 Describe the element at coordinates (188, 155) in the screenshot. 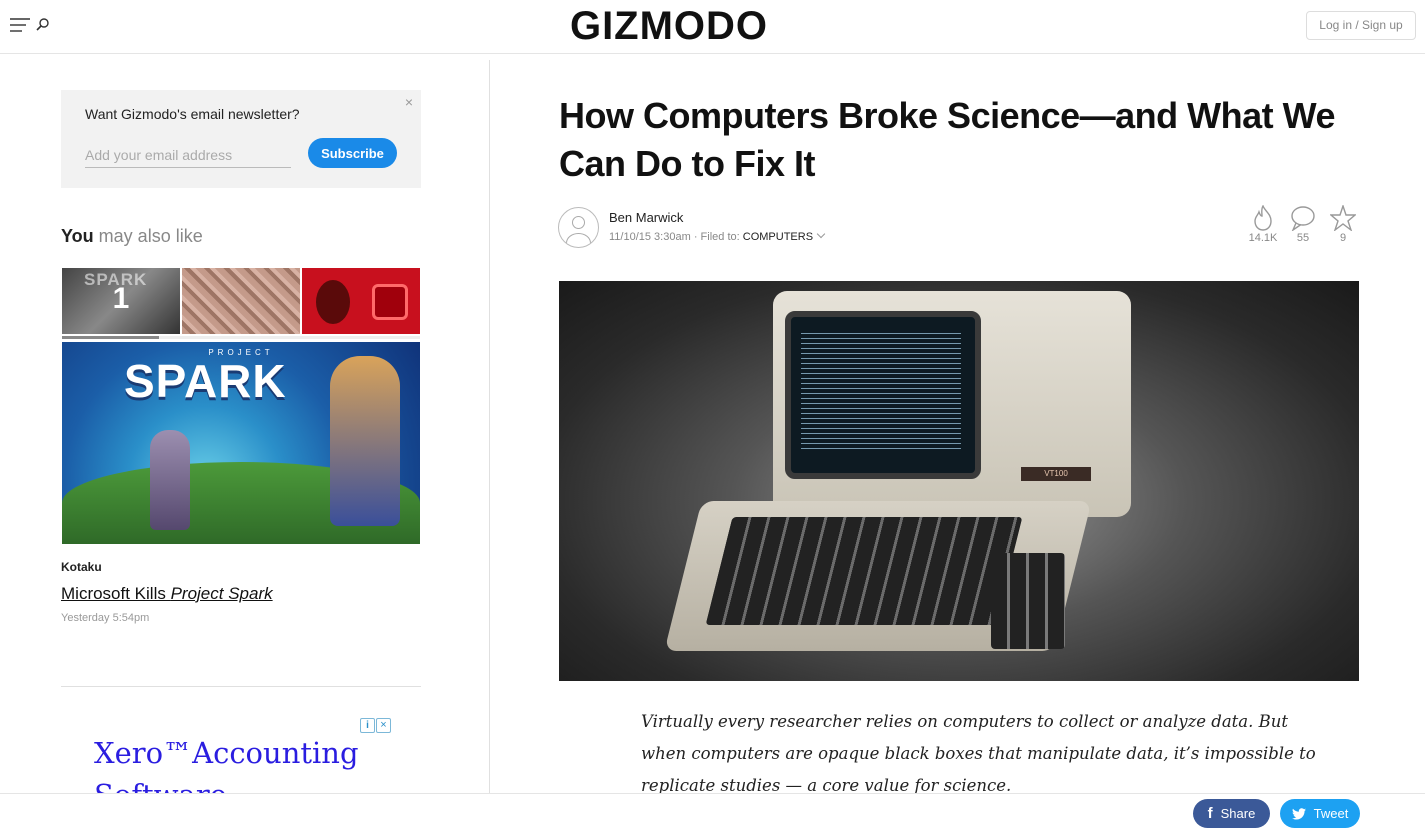

I see `email-field` at that location.